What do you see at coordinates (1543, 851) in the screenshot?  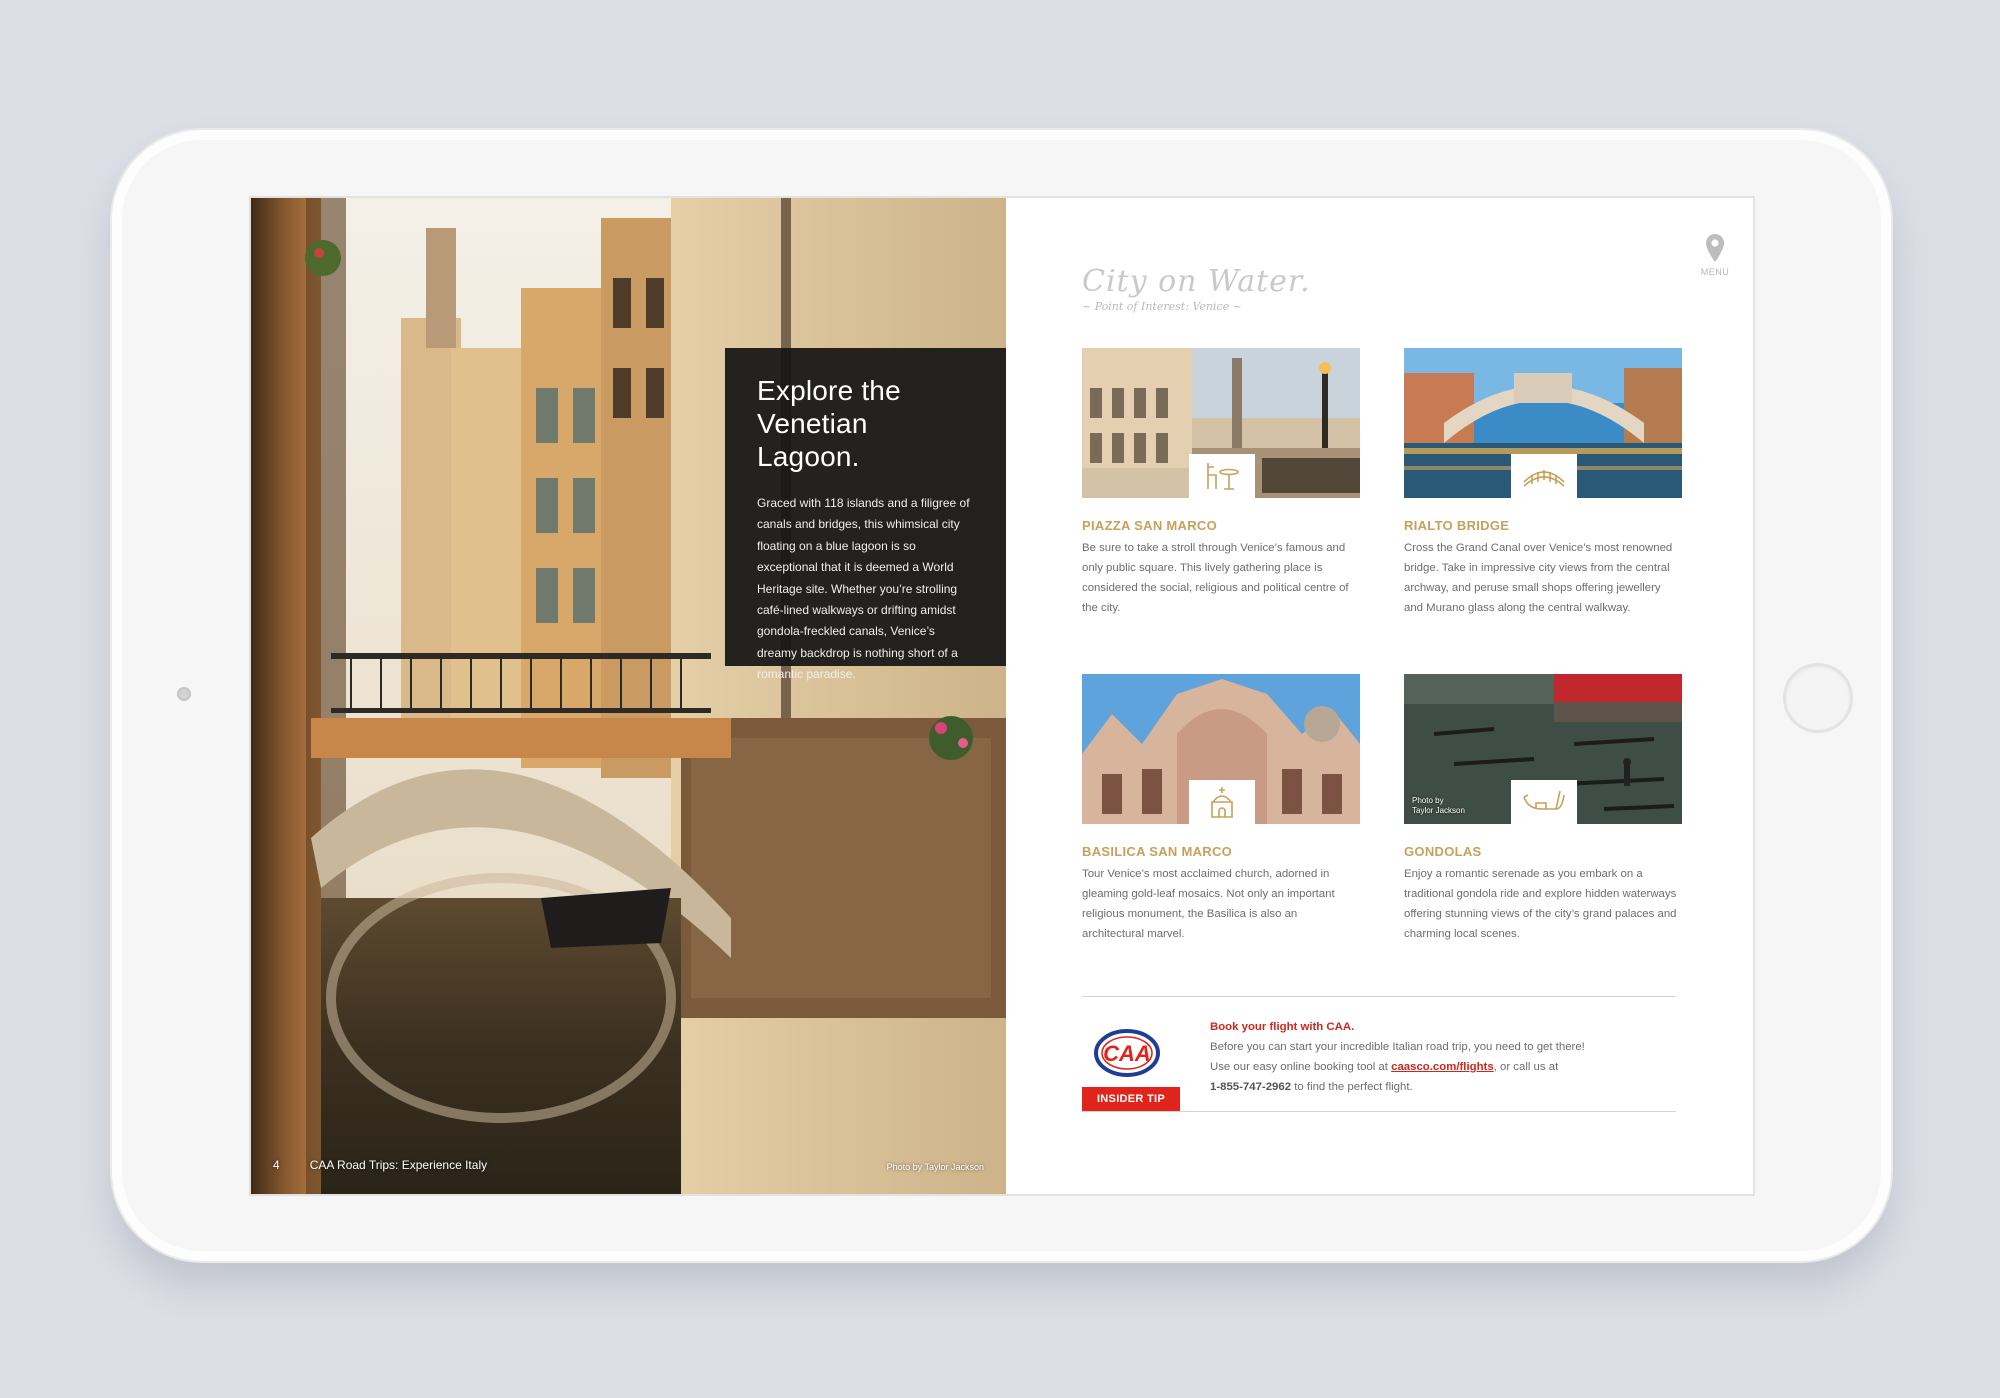 I see `poi-name: GONDOLAS` at bounding box center [1543, 851].